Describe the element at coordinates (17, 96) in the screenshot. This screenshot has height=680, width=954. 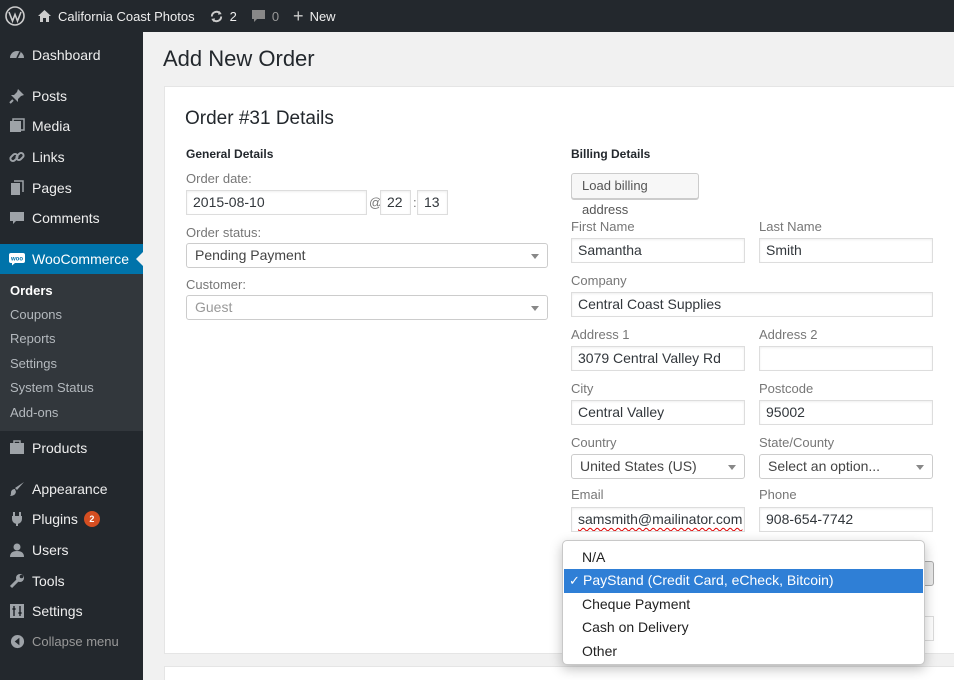
I see `pin-icon` at that location.